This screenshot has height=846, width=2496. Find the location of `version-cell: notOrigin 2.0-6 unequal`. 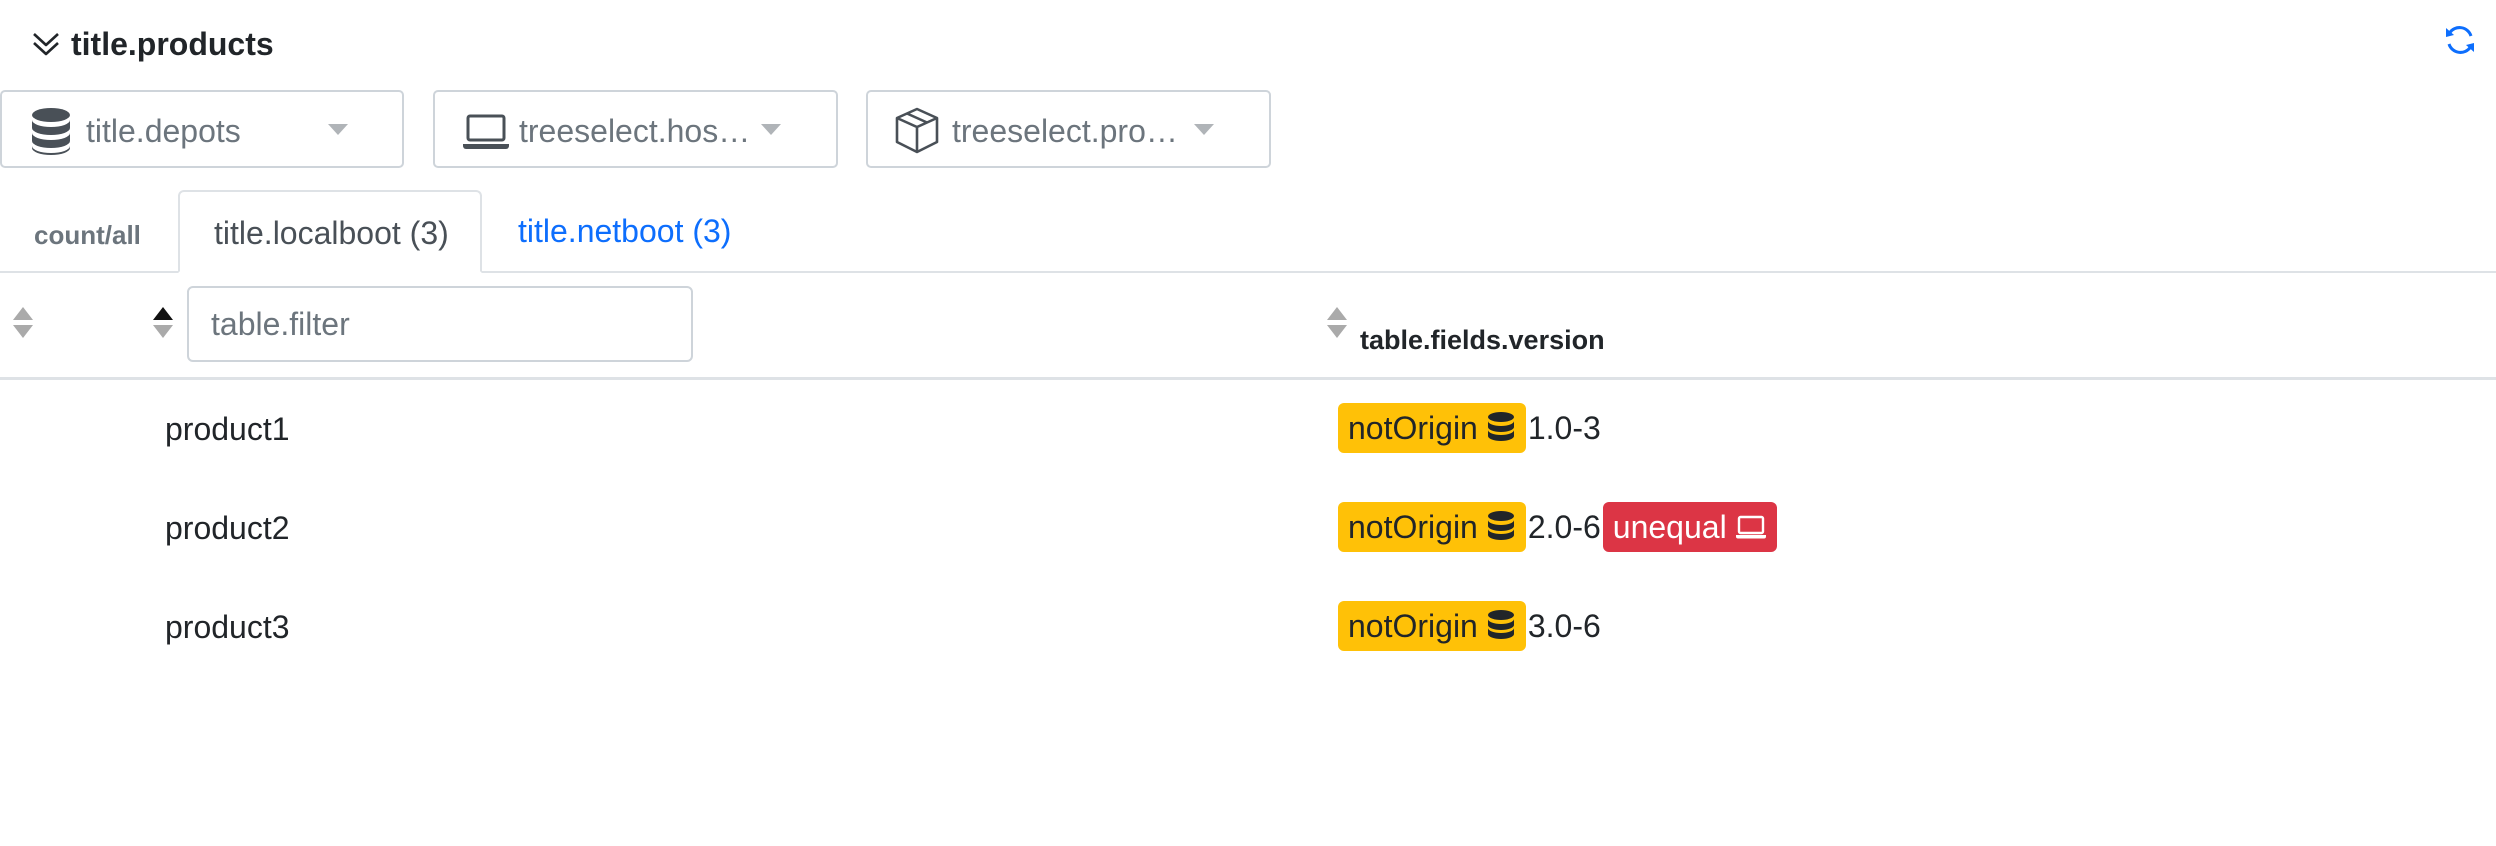

version-cell: notOrigin 2.0-6 unequal is located at coordinates (1557, 527).